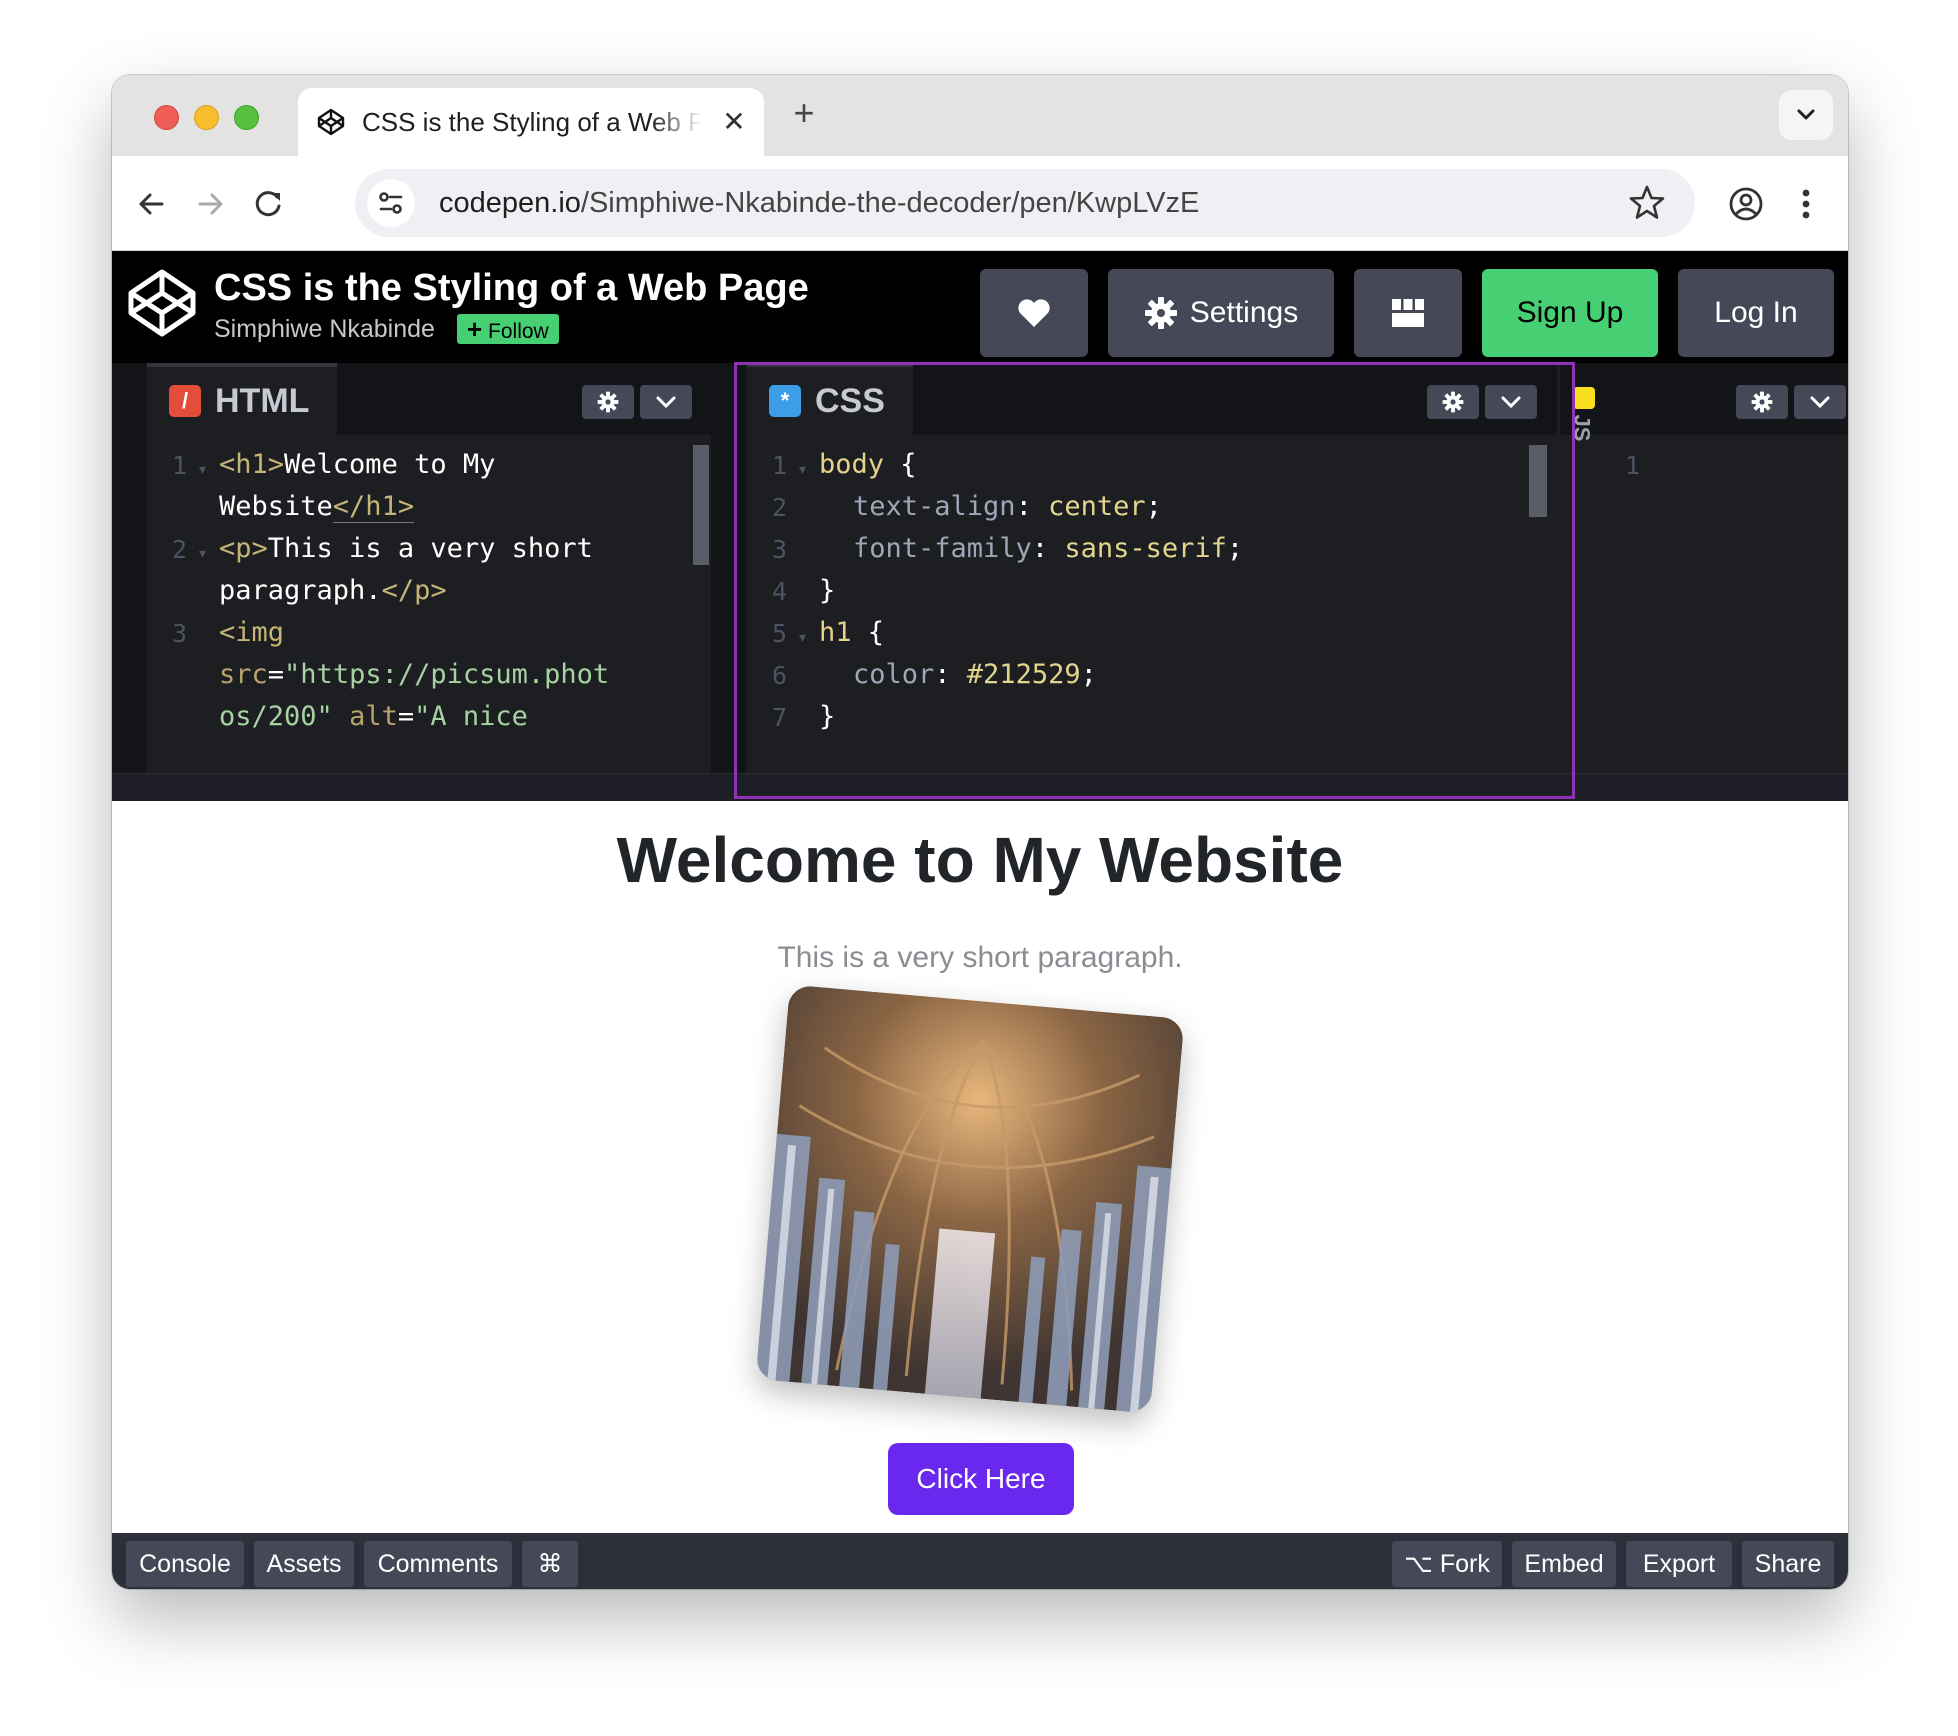  Describe the element at coordinates (804, 113) in the screenshot. I see `new-tab-button: +` at that location.